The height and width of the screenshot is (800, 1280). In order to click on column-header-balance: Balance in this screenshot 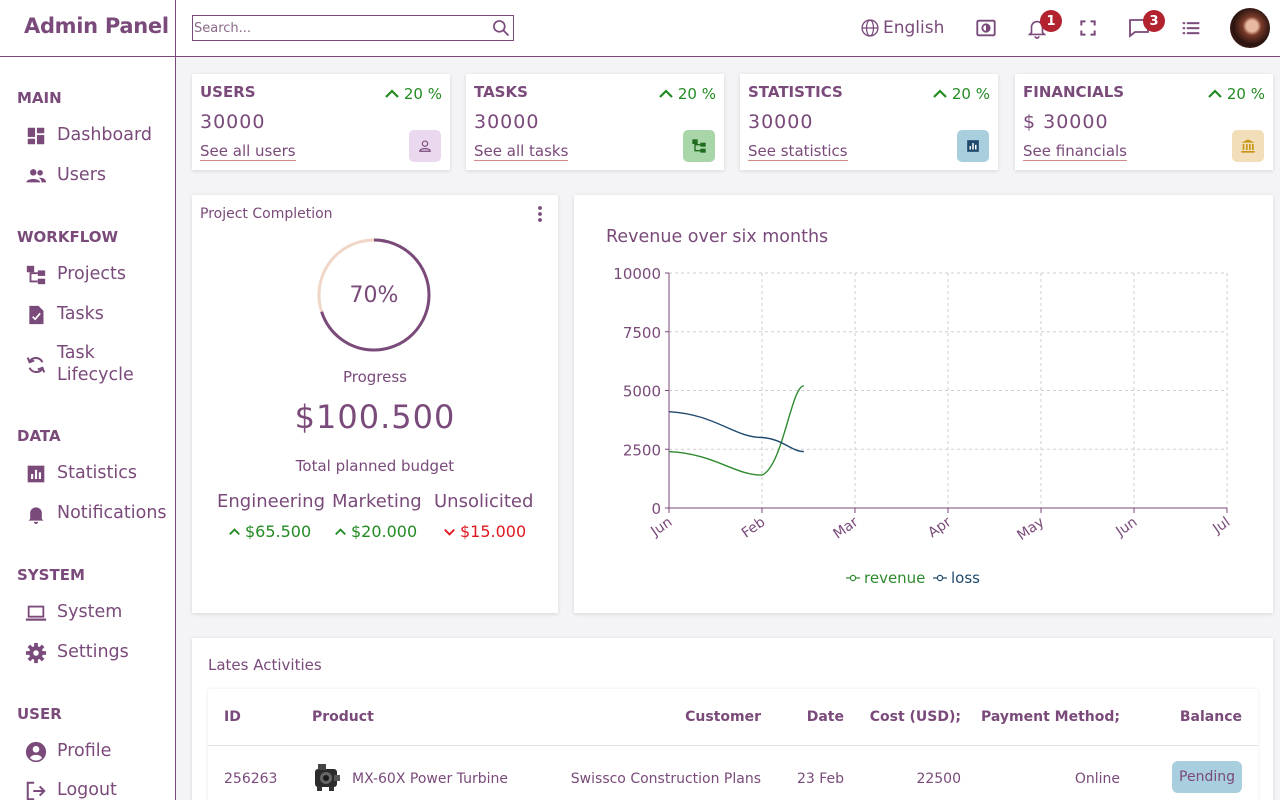, I will do `click(1211, 717)`.